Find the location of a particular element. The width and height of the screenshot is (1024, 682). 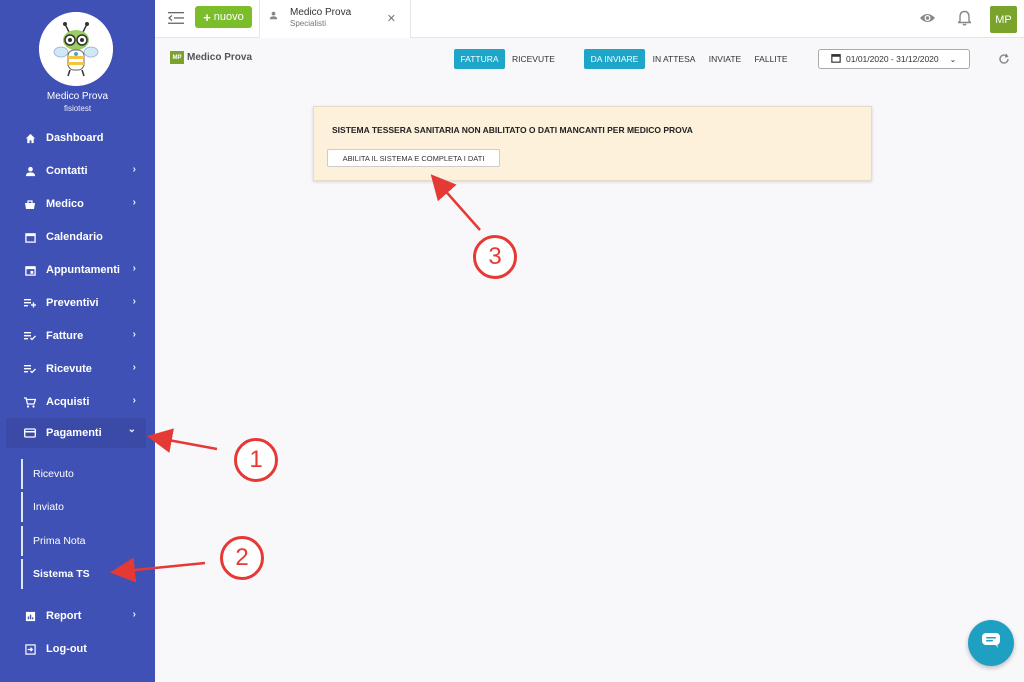

sidebar-item-label: Pagamenti is located at coordinates (74, 433).